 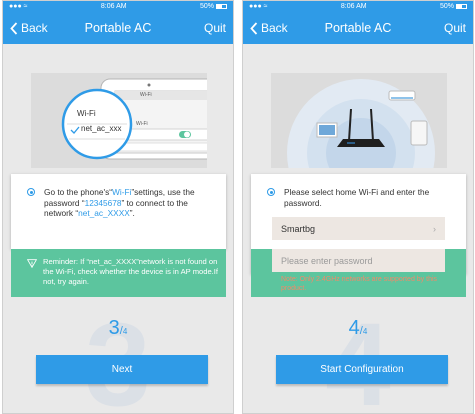 What do you see at coordinates (358, 260) in the screenshot?
I see `password-input: Please enter password` at bounding box center [358, 260].